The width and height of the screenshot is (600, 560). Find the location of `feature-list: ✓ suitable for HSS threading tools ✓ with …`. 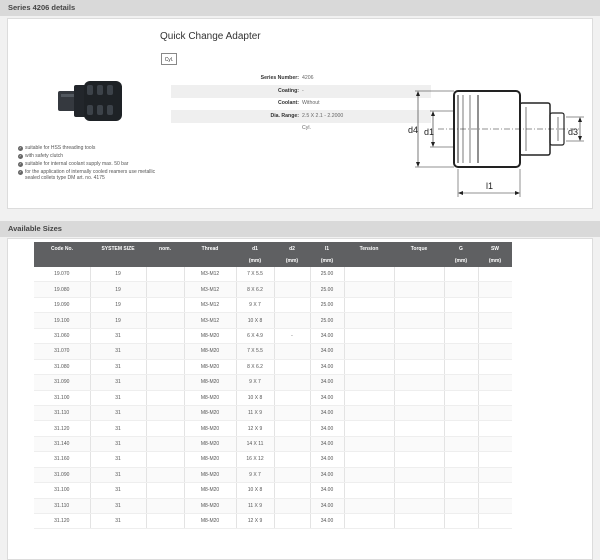

feature-list: ✓ suitable for HSS threading tools ✓ with … is located at coordinates (88, 164).